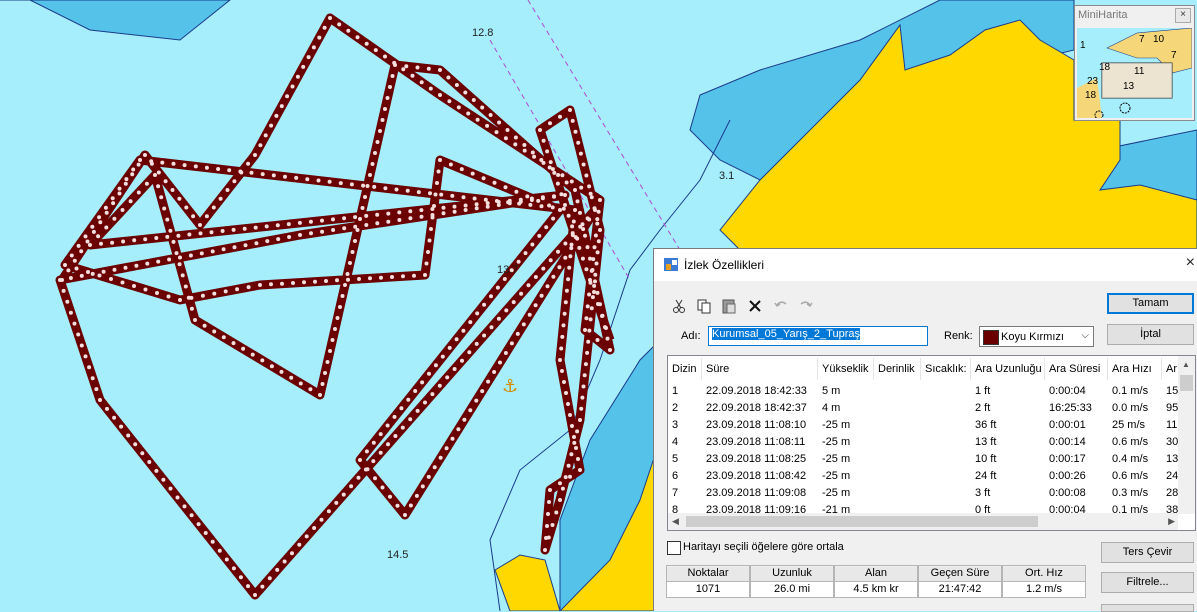  Describe the element at coordinates (674, 548) in the screenshot. I see `center-map-checkbox` at that location.